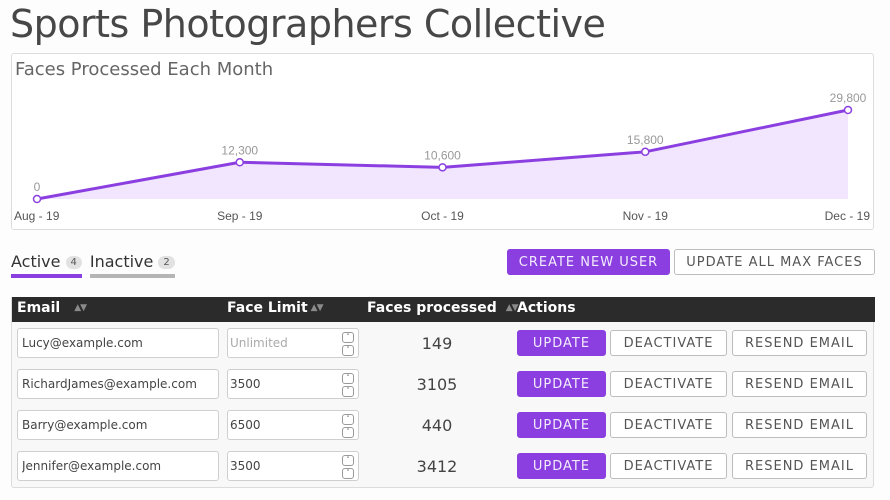  Describe the element at coordinates (73, 262) in the screenshot. I see `tab-active-count-badge: 4` at that location.